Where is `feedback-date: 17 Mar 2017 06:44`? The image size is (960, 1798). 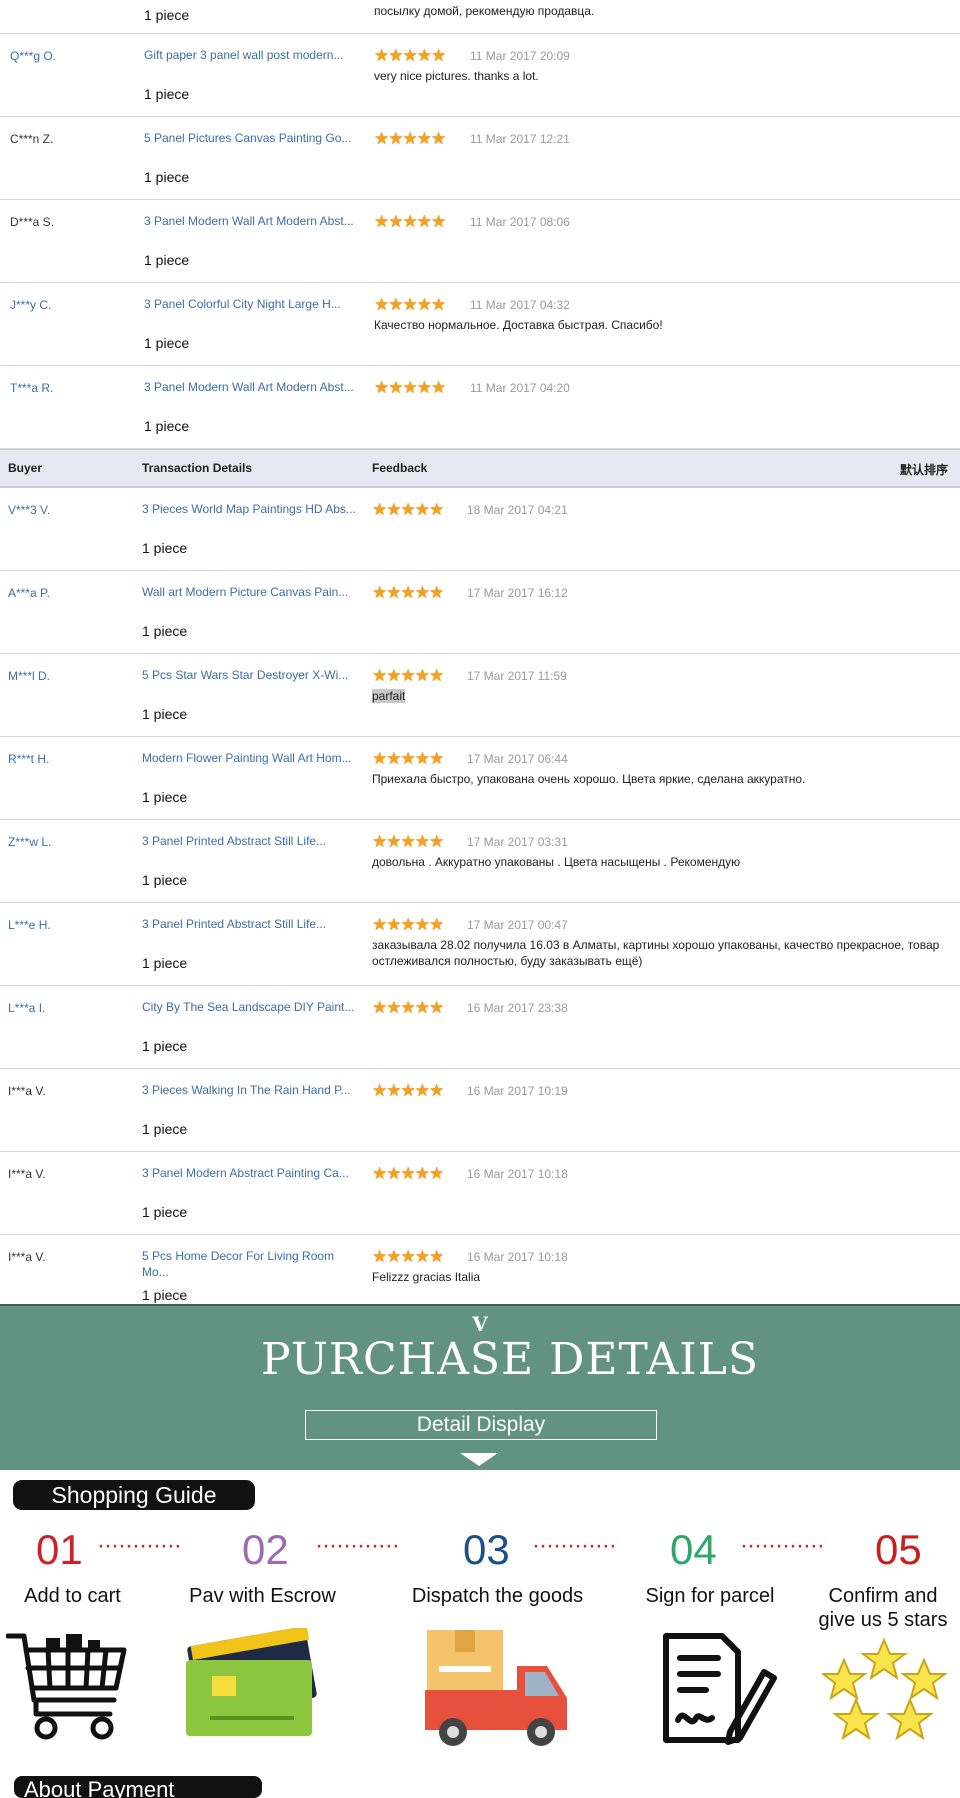
feedback-date: 17 Mar 2017 06:44 is located at coordinates (517, 759).